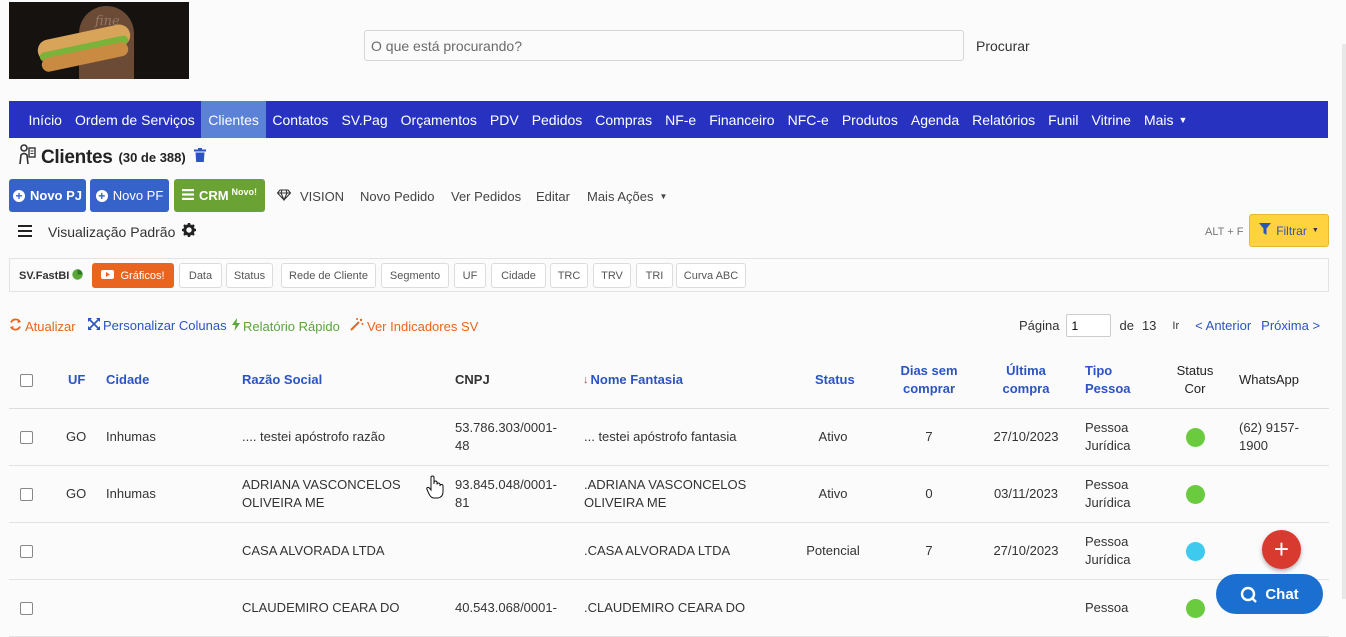 The image size is (1346, 637). Describe the element at coordinates (569, 275) in the screenshot. I see `fastbi-chip-trc: TRC` at that location.